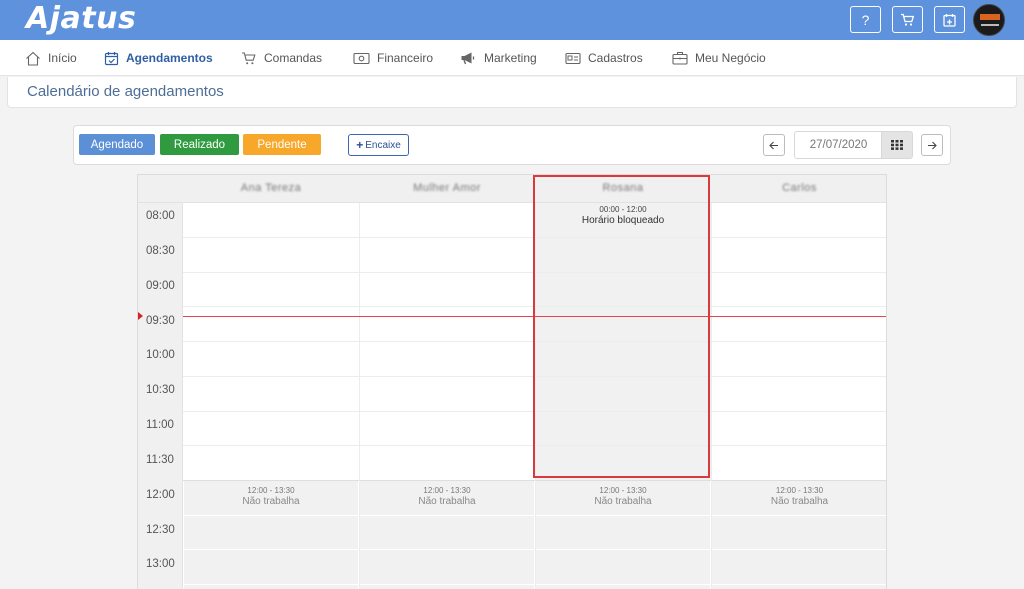 Image resolution: width=1024 pixels, height=589 pixels. Describe the element at coordinates (838, 145) in the screenshot. I see `date-input: 27/07/2020` at that location.